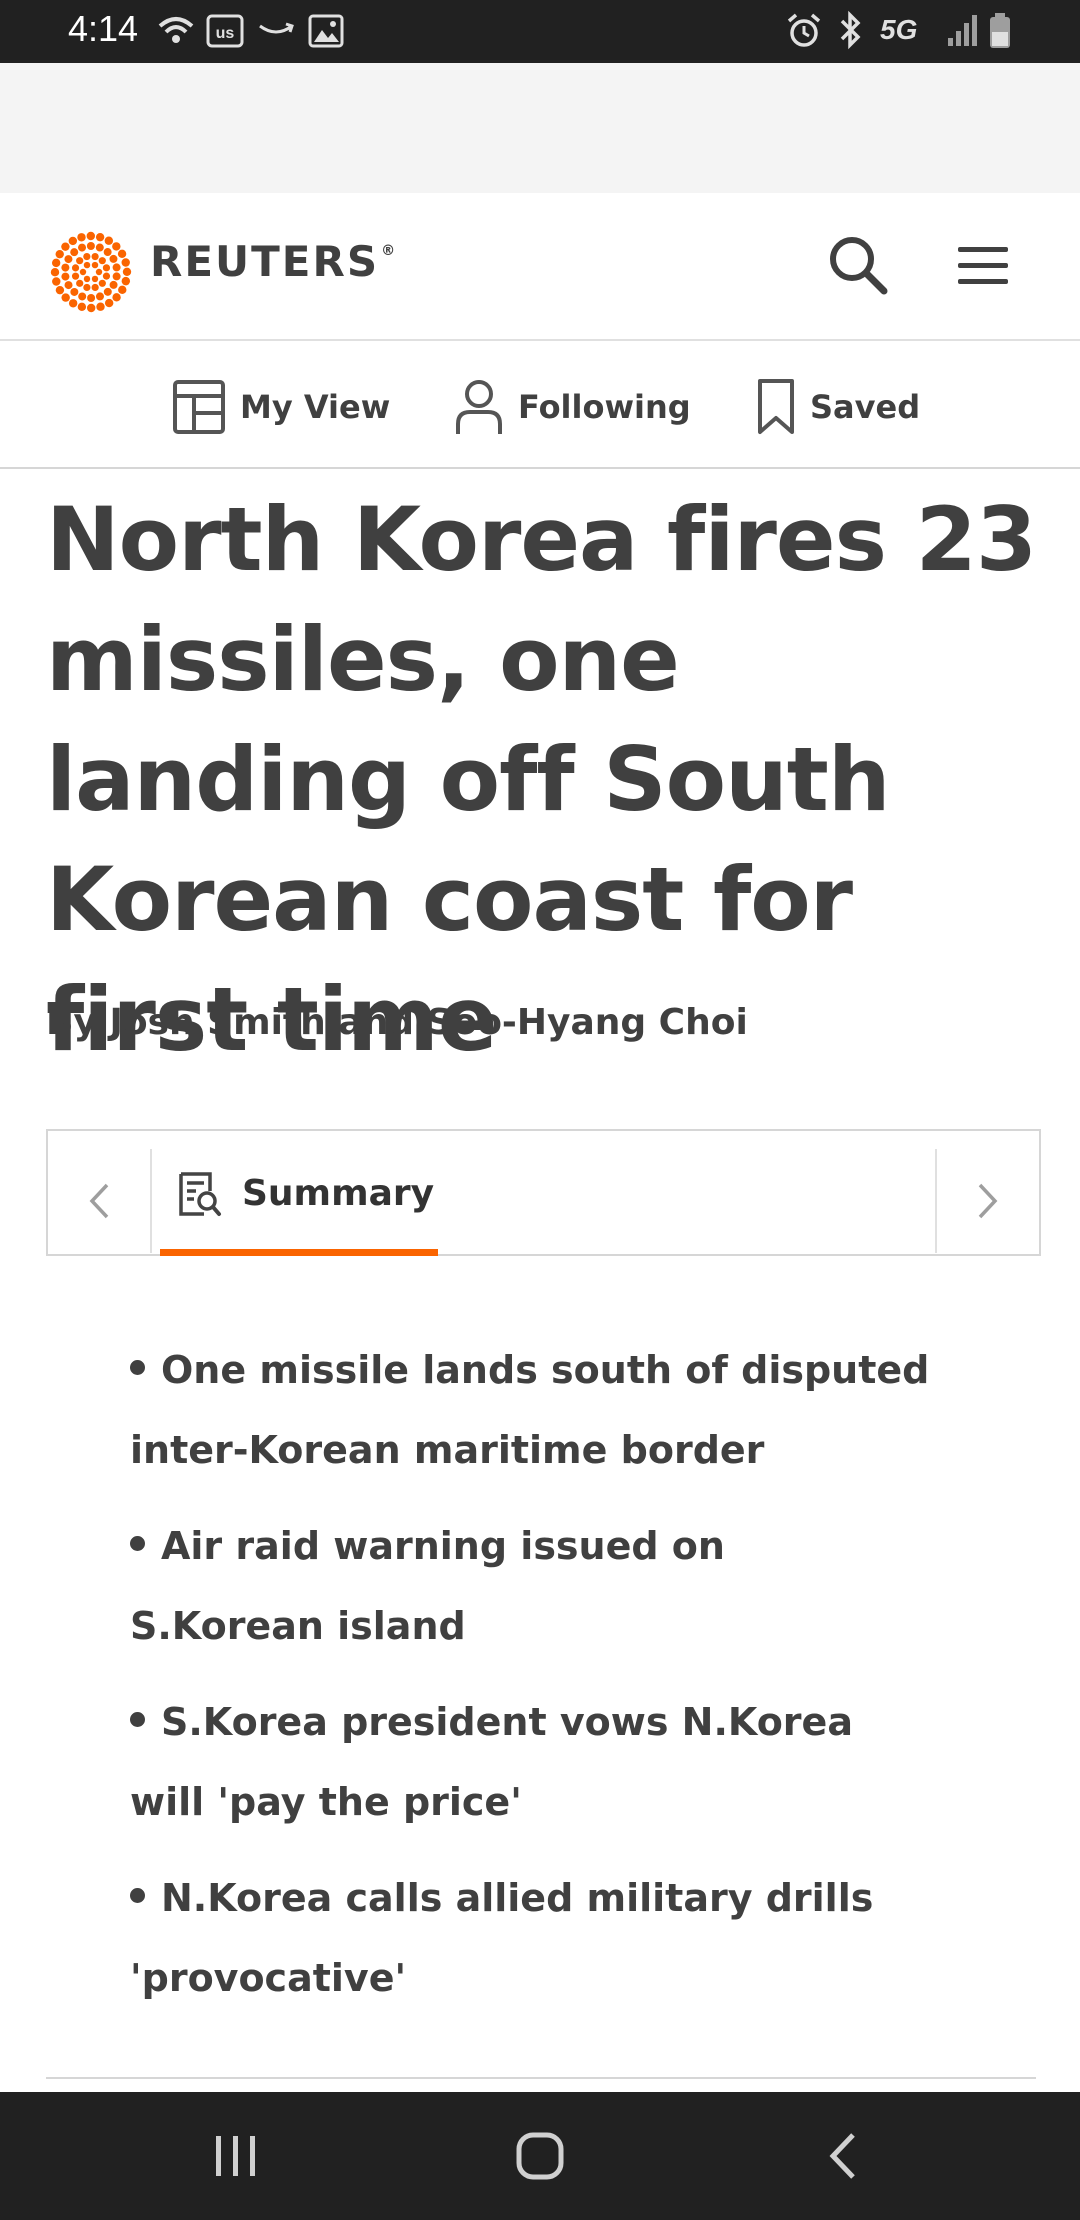  Describe the element at coordinates (543, 1192) in the screenshot. I see `summary-tabbar: Summary` at that location.